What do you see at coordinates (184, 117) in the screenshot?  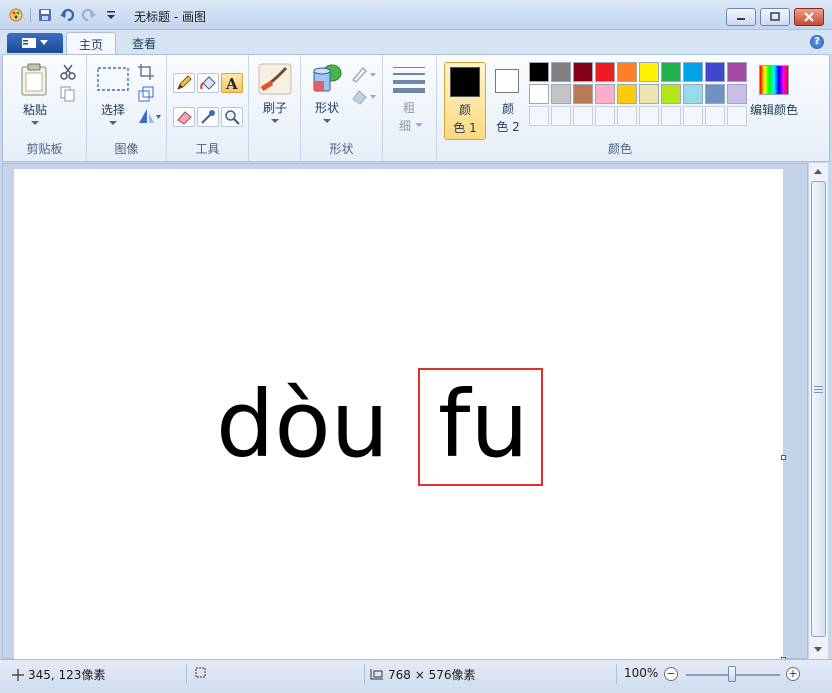 I see `eraser-tool` at bounding box center [184, 117].